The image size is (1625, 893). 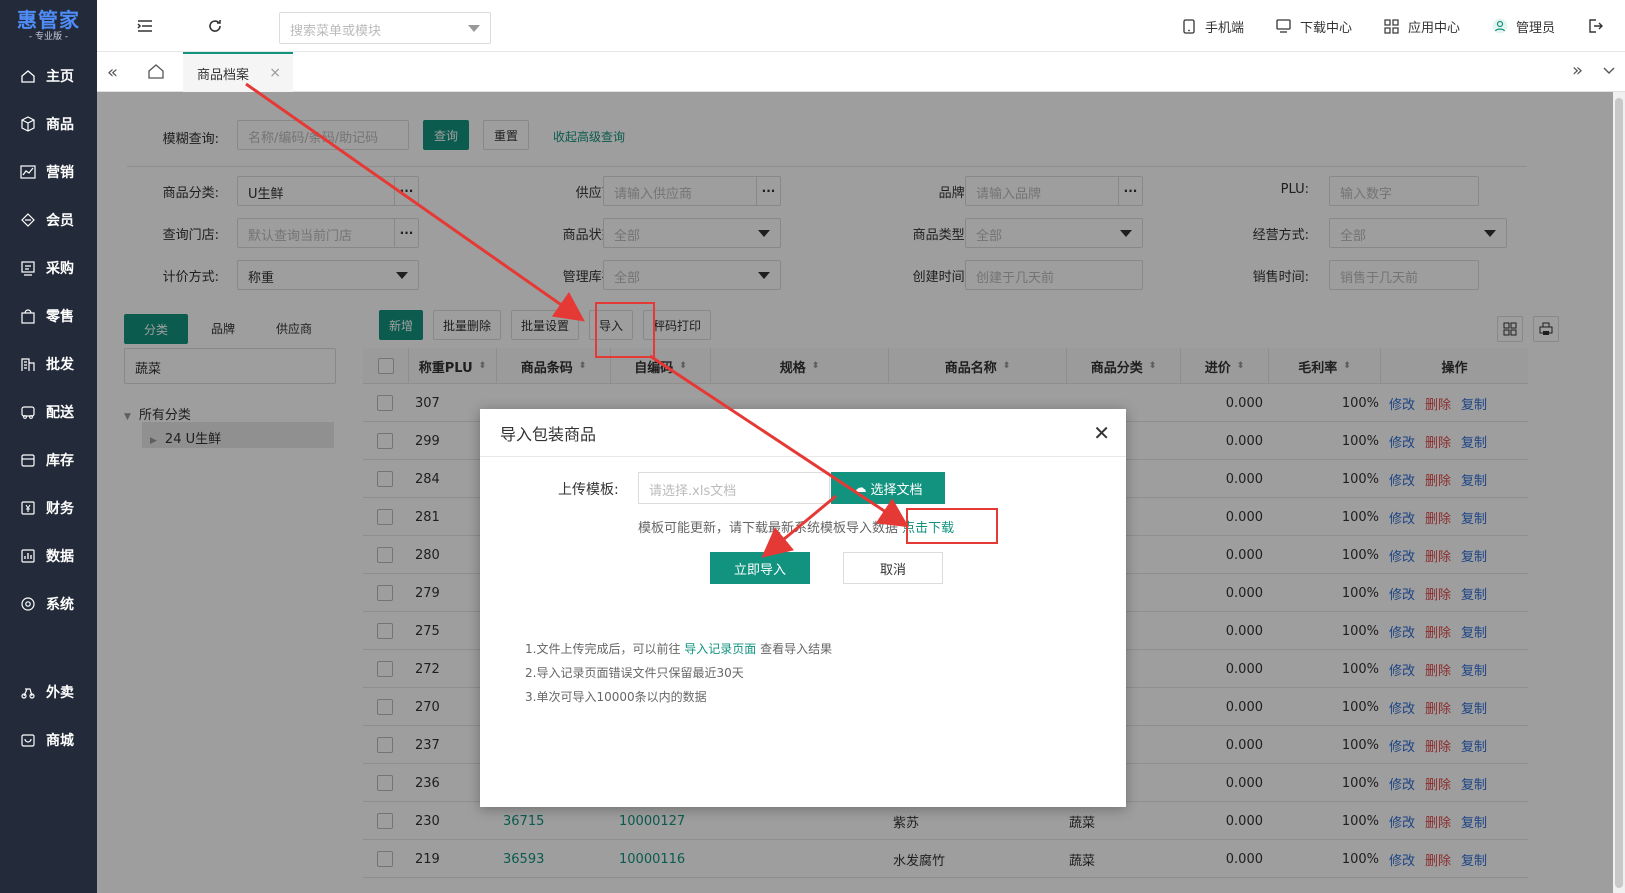 What do you see at coordinates (28, 172) in the screenshot?
I see `chart-icon` at bounding box center [28, 172].